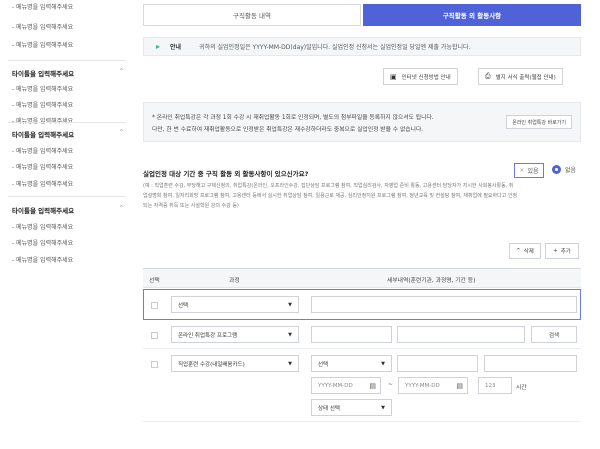  I want to click on hours-input: 123, so click(495, 385).